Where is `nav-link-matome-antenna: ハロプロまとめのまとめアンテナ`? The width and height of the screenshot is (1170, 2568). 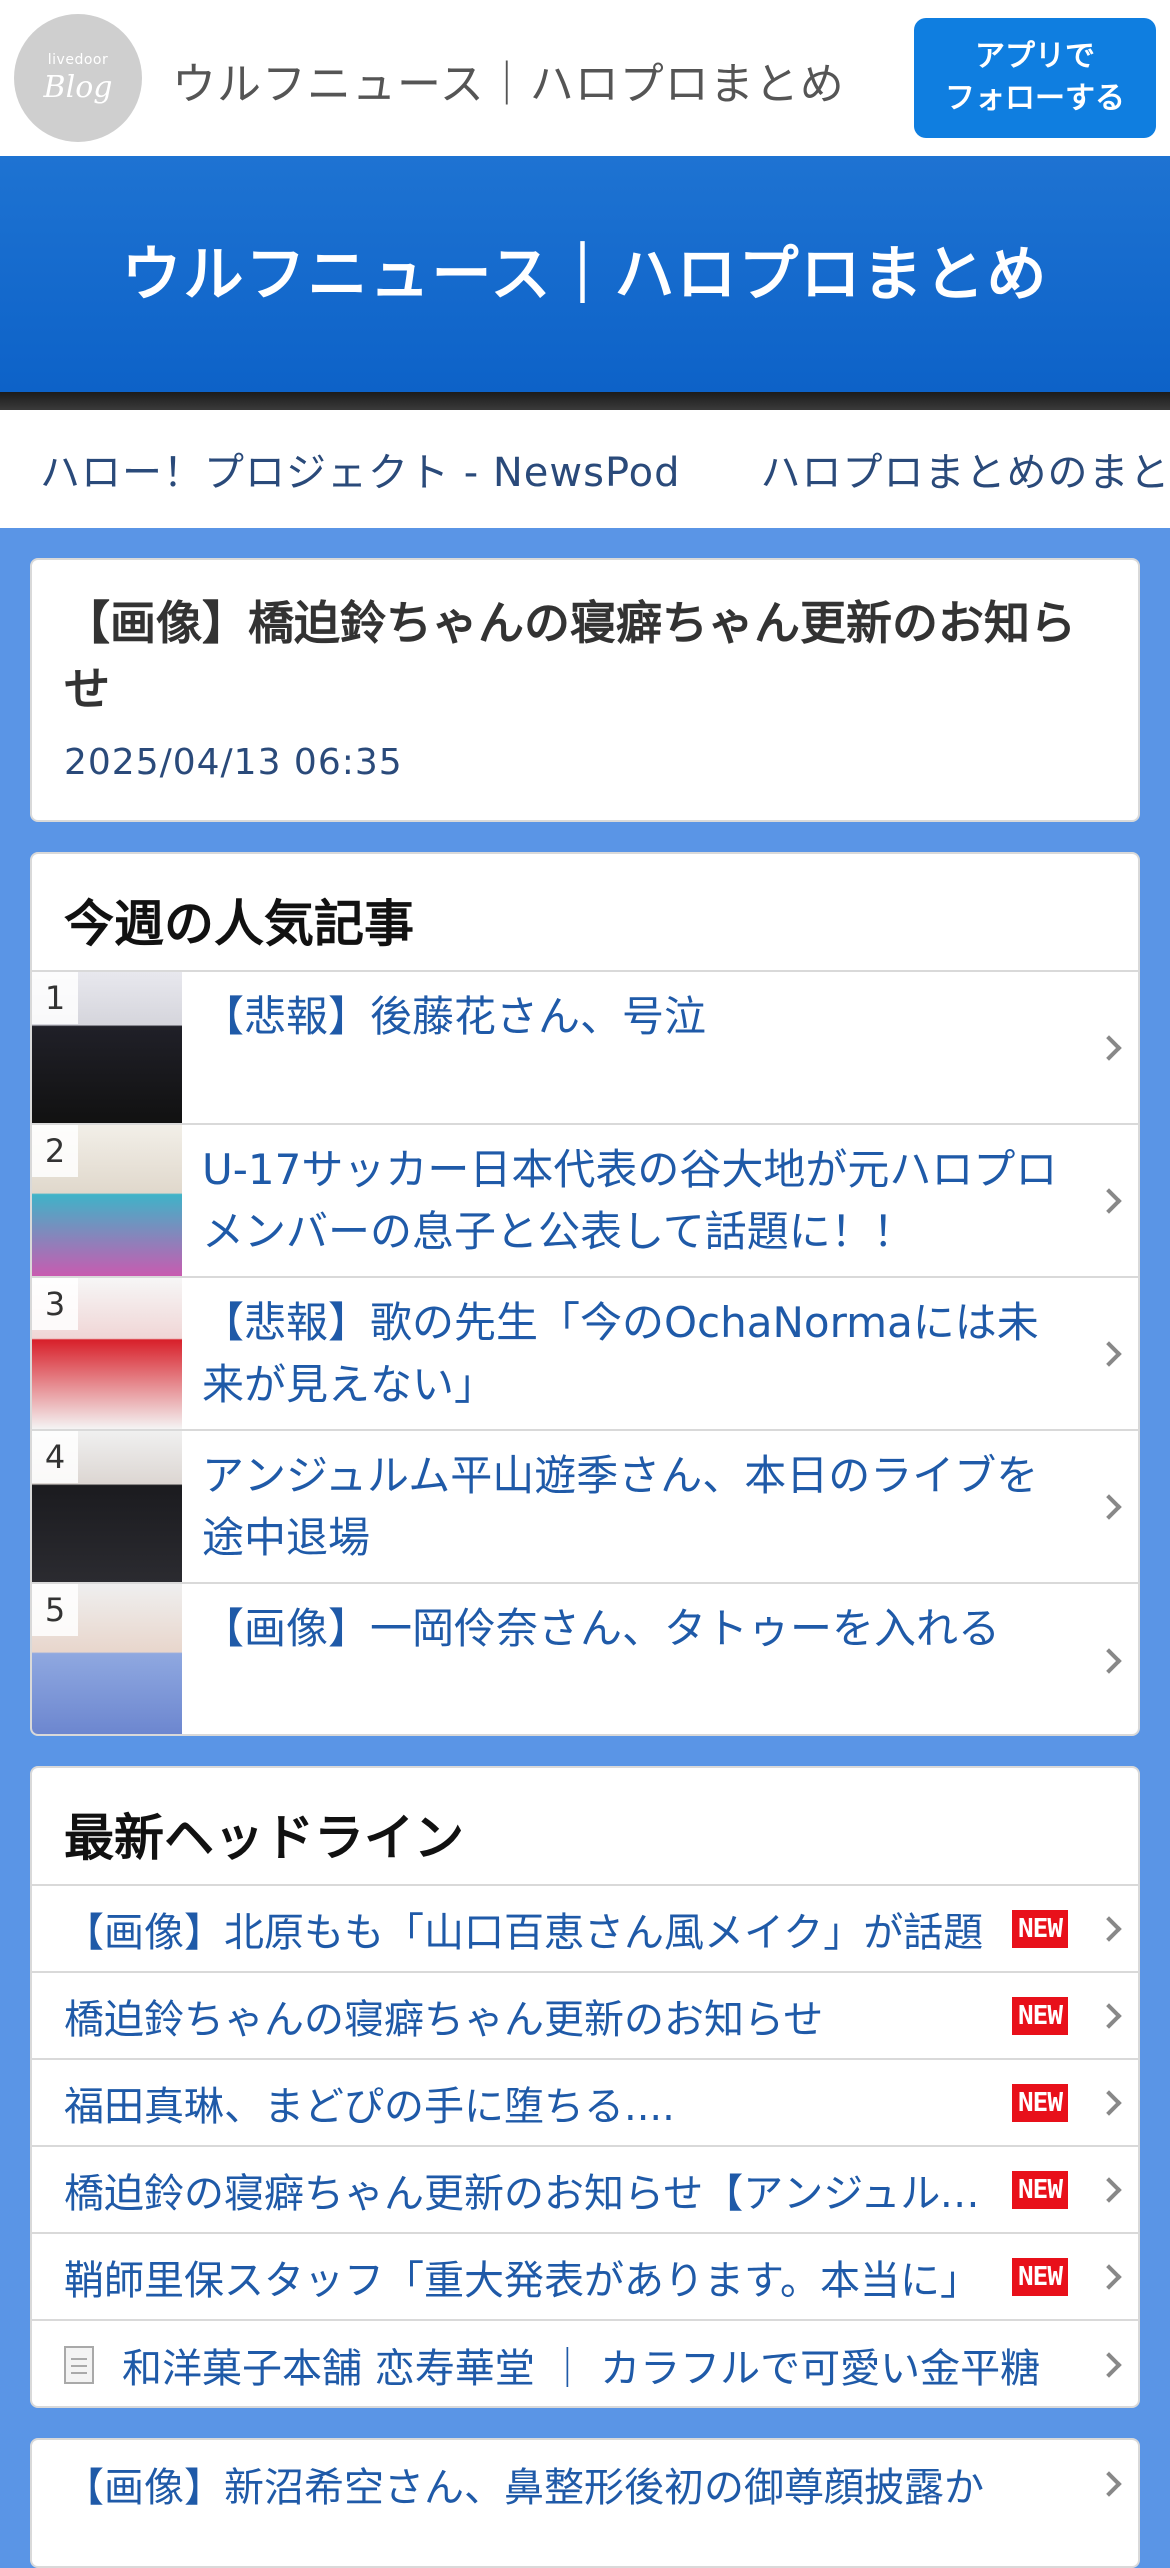
nav-link-matome-antenna: ハロプロまとめのまとめアンテナ is located at coordinates (965, 469).